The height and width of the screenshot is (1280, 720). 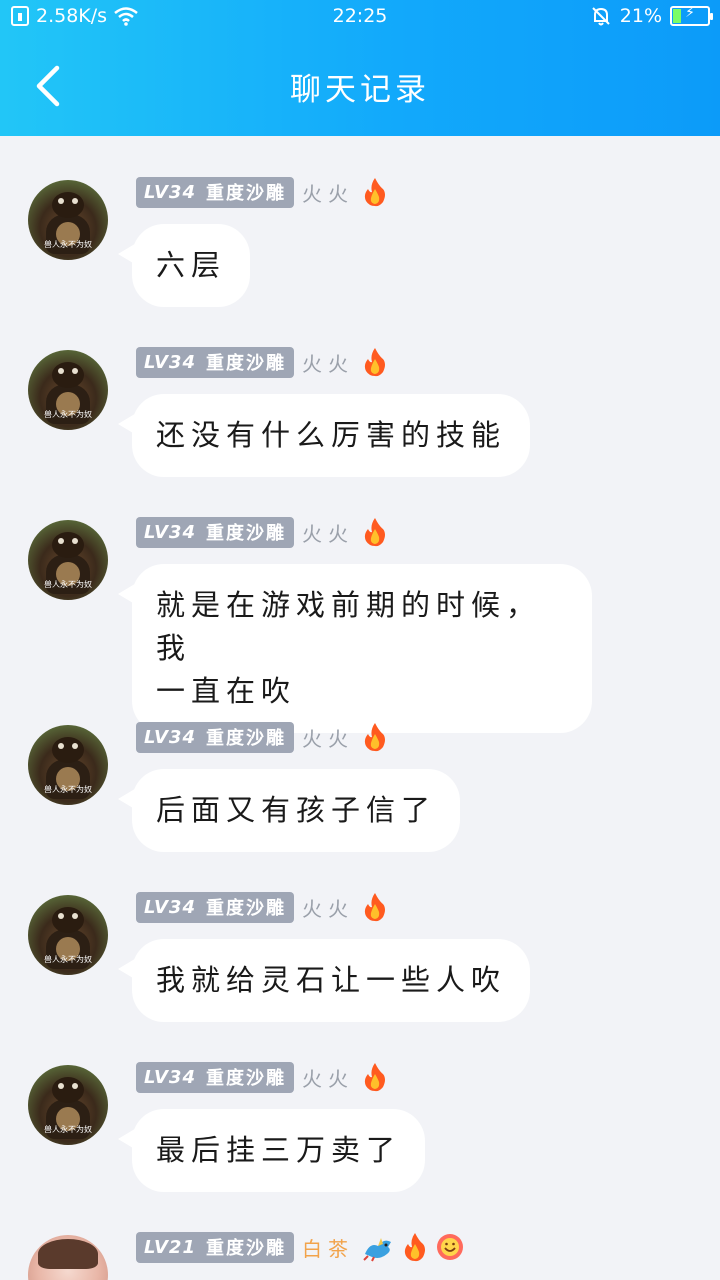 What do you see at coordinates (640, 16) in the screenshot?
I see `battery-percent: 21%` at bounding box center [640, 16].